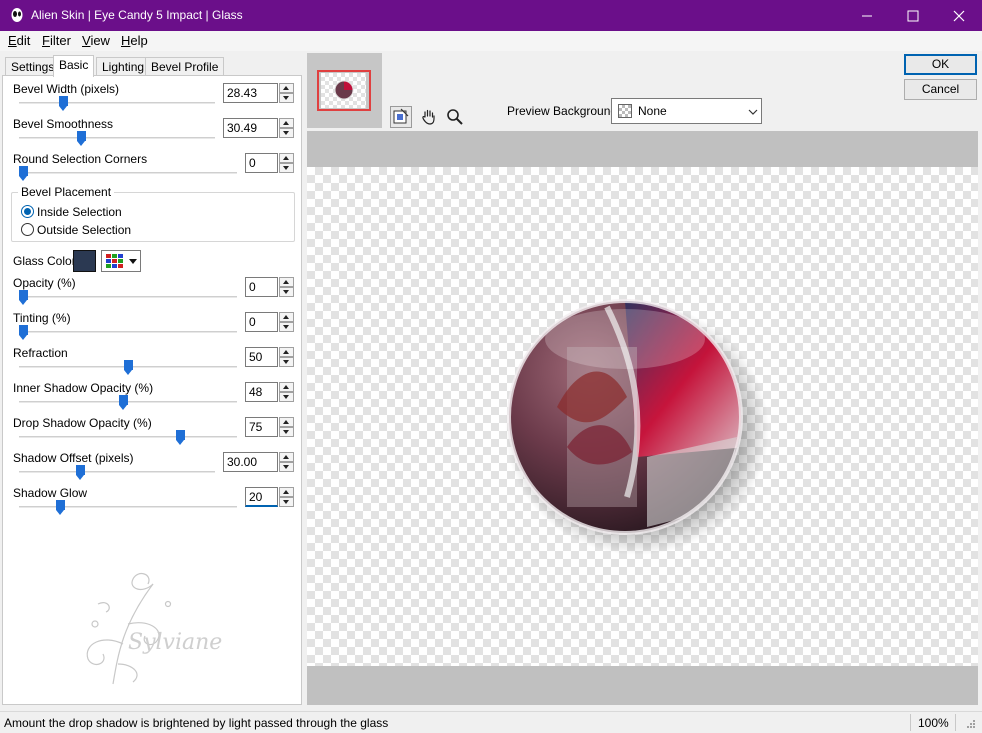  I want to click on tab-strip: Settings Basic Lighting Bevel Profile, so click(152, 66).